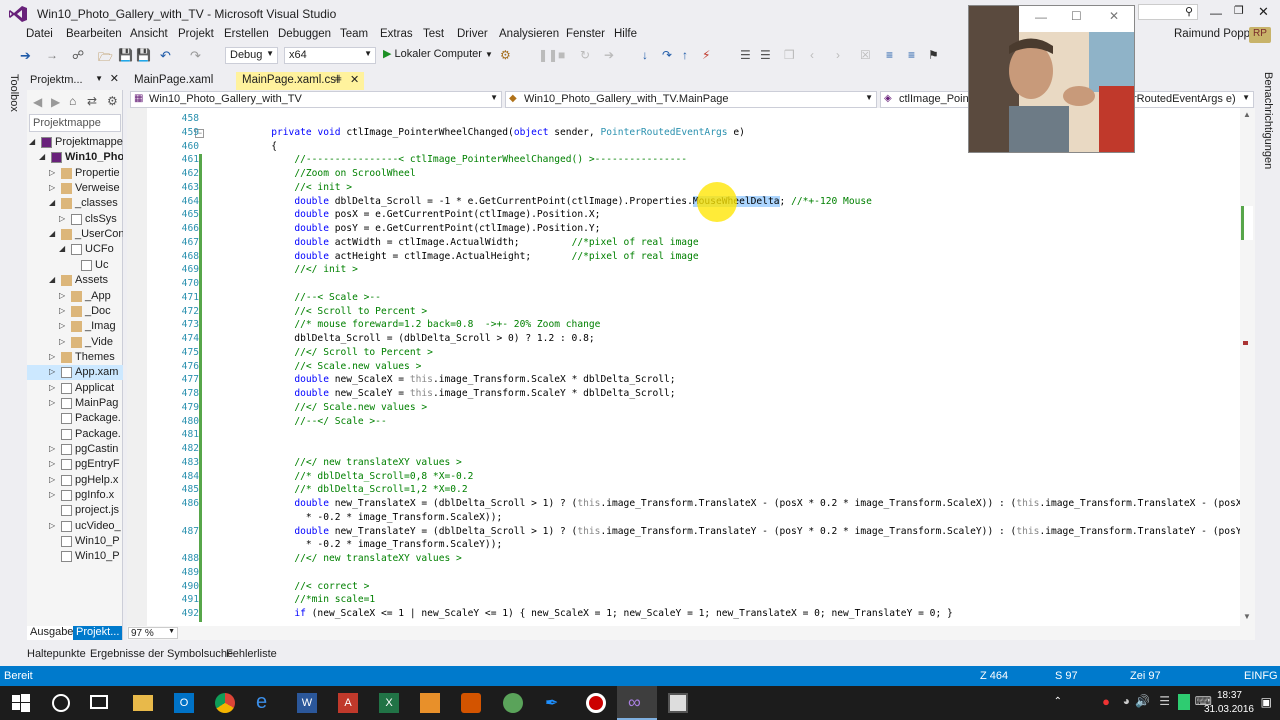  What do you see at coordinates (75, 464) in the screenshot?
I see `tree-item: ▷ pgEntryF` at bounding box center [75, 464].